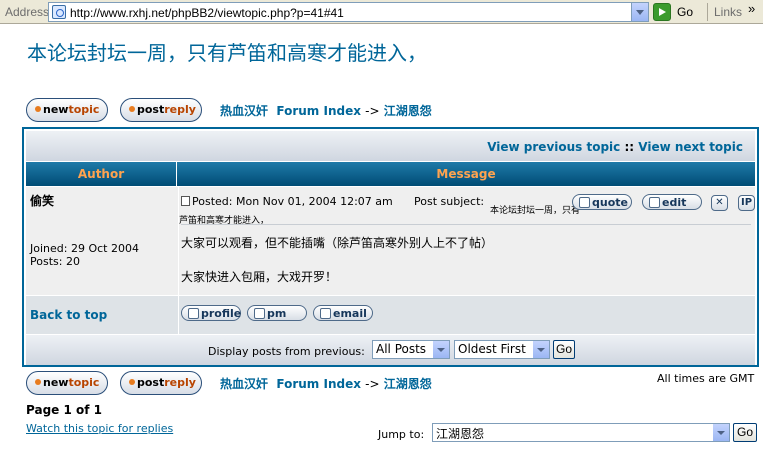  What do you see at coordinates (662, 12) in the screenshot?
I see `go-arrow-icon` at bounding box center [662, 12].